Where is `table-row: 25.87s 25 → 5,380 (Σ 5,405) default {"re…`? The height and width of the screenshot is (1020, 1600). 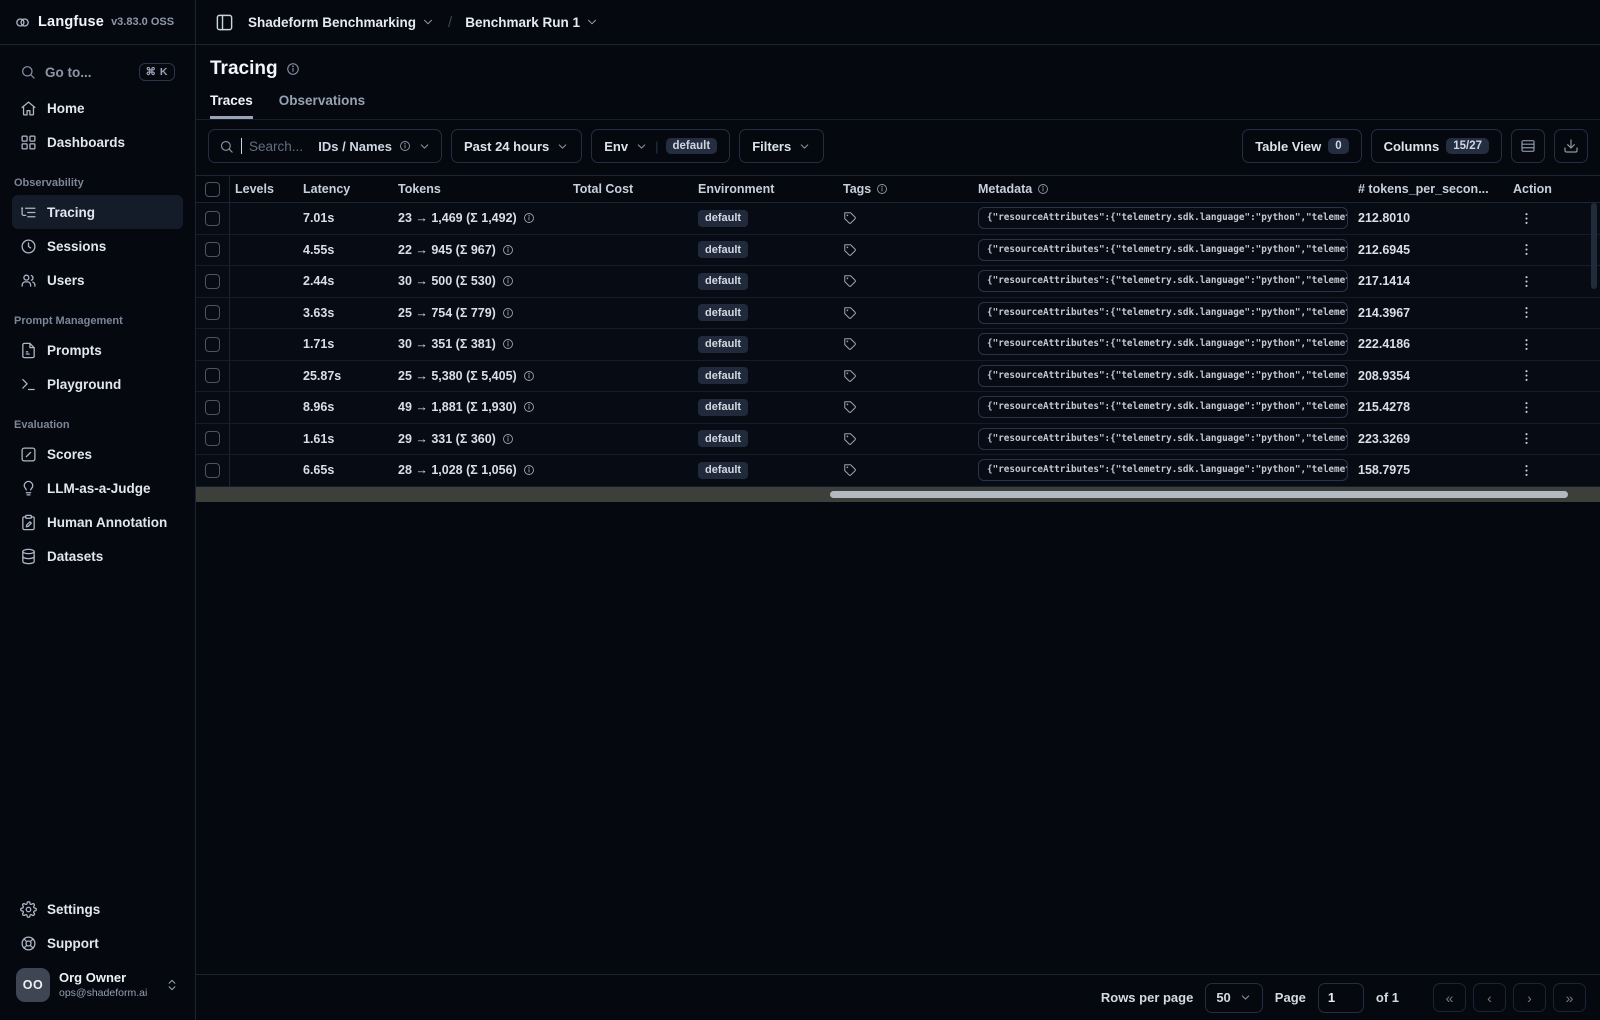
table-row: 25.87s 25 → 5,380 (Σ 5,405) default {"re… is located at coordinates (898, 376).